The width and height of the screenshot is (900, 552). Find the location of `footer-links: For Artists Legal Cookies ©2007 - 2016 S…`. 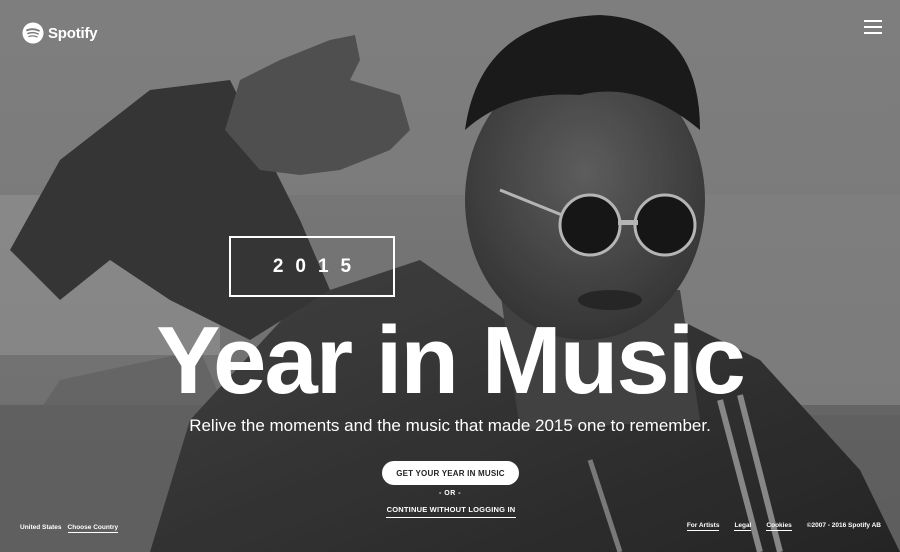

footer-links: For Artists Legal Cookies ©2007 - 2016 S… is located at coordinates (783, 526).